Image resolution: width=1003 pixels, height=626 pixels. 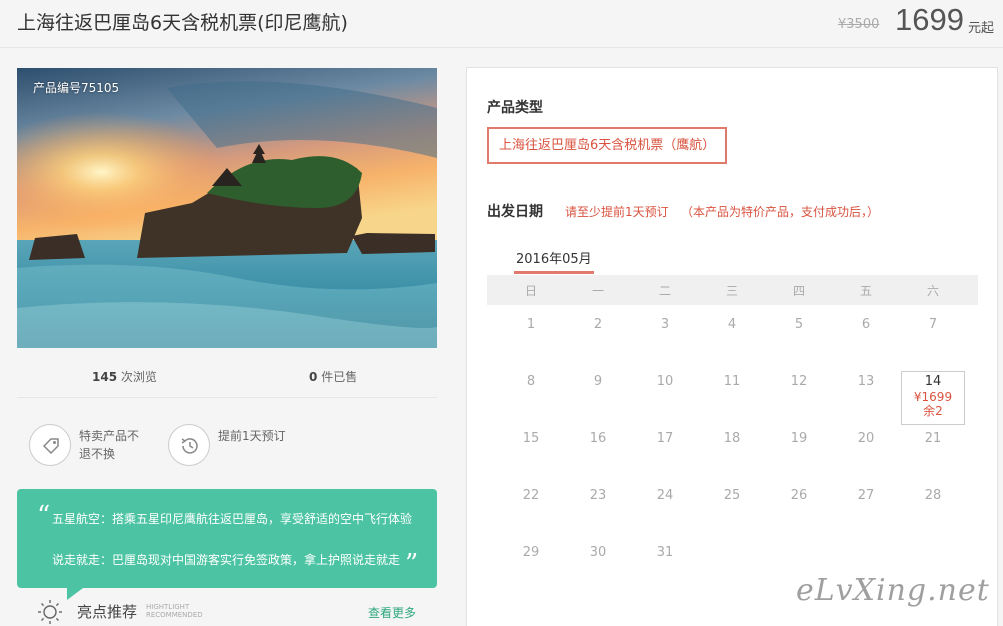 What do you see at coordinates (598, 438) in the screenshot?
I see `calendar-day: 16` at bounding box center [598, 438].